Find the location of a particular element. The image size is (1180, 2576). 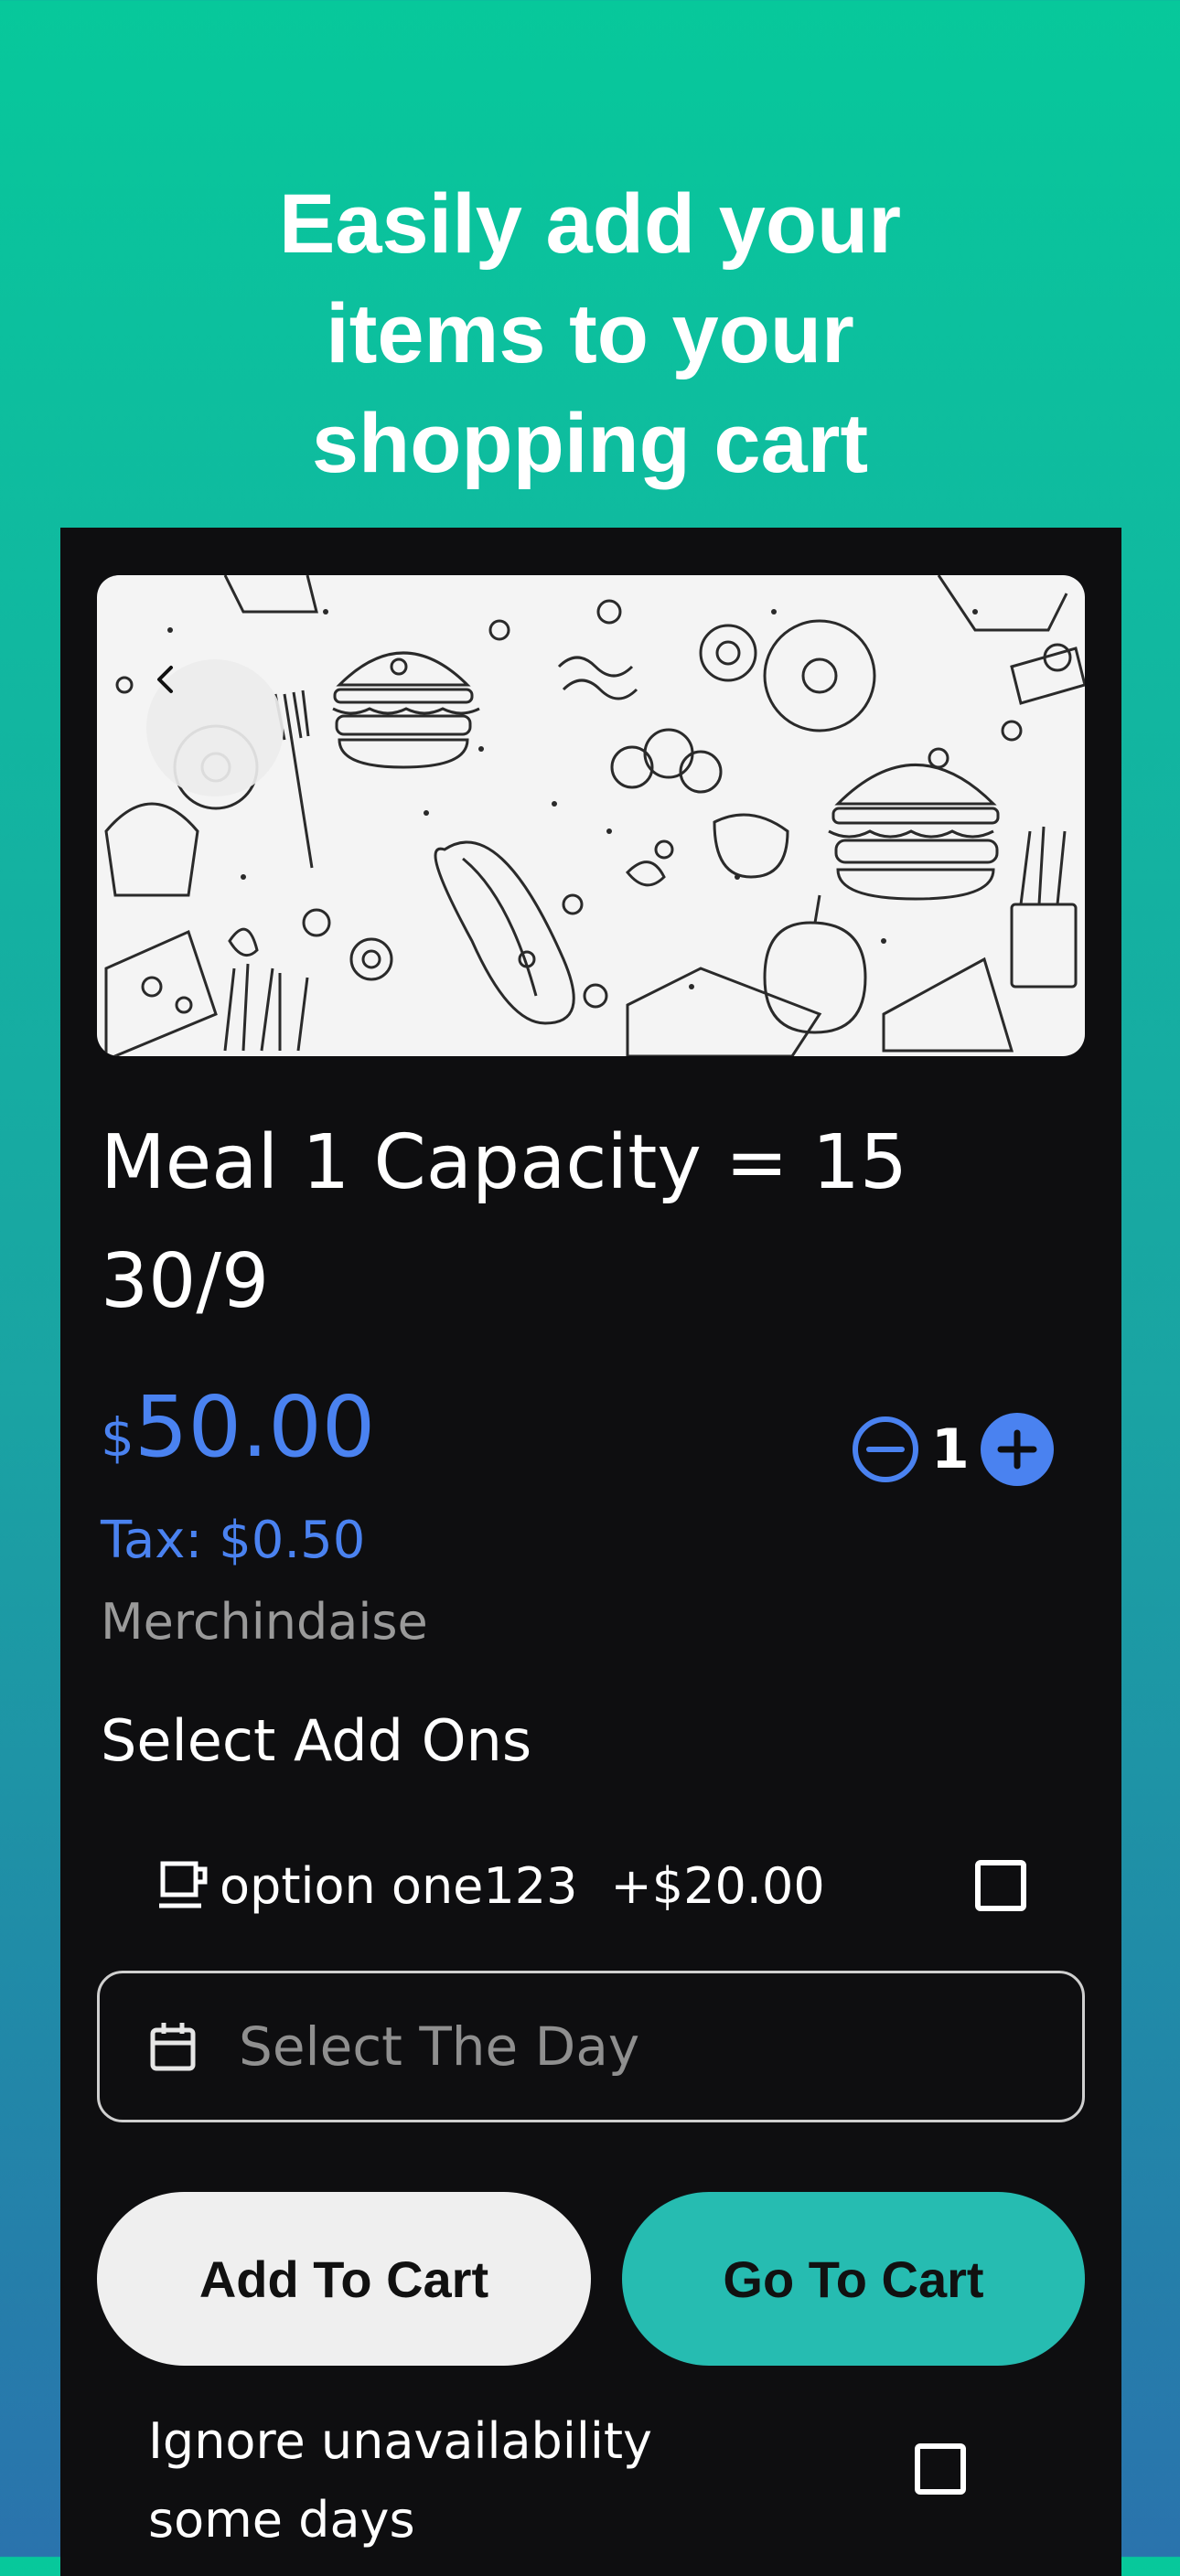

ignore-unavailability-line-1: Ignore unavailability is located at coordinates (400, 2441).